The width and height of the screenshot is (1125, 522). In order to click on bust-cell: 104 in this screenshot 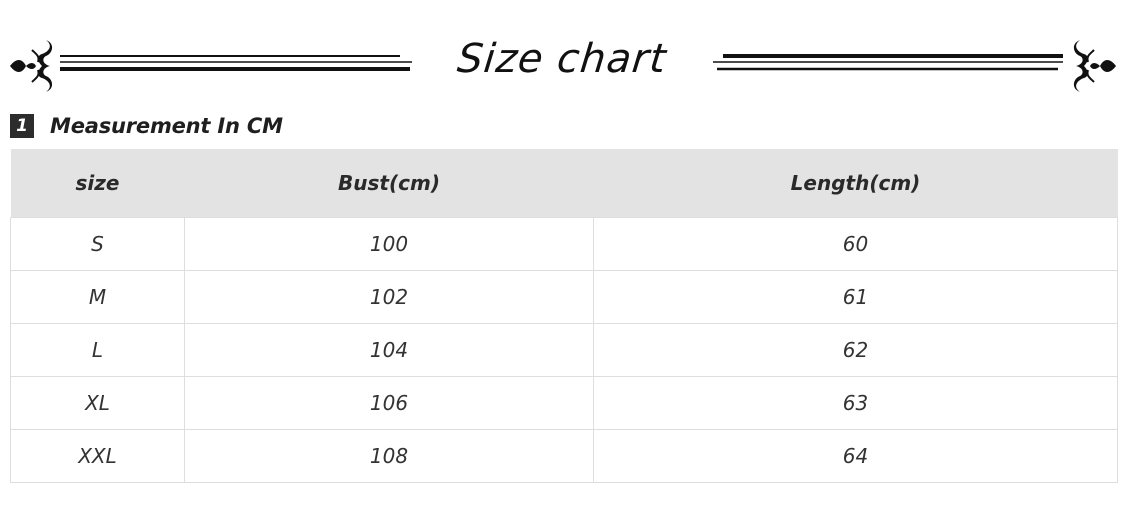, I will do `click(389, 350)`.